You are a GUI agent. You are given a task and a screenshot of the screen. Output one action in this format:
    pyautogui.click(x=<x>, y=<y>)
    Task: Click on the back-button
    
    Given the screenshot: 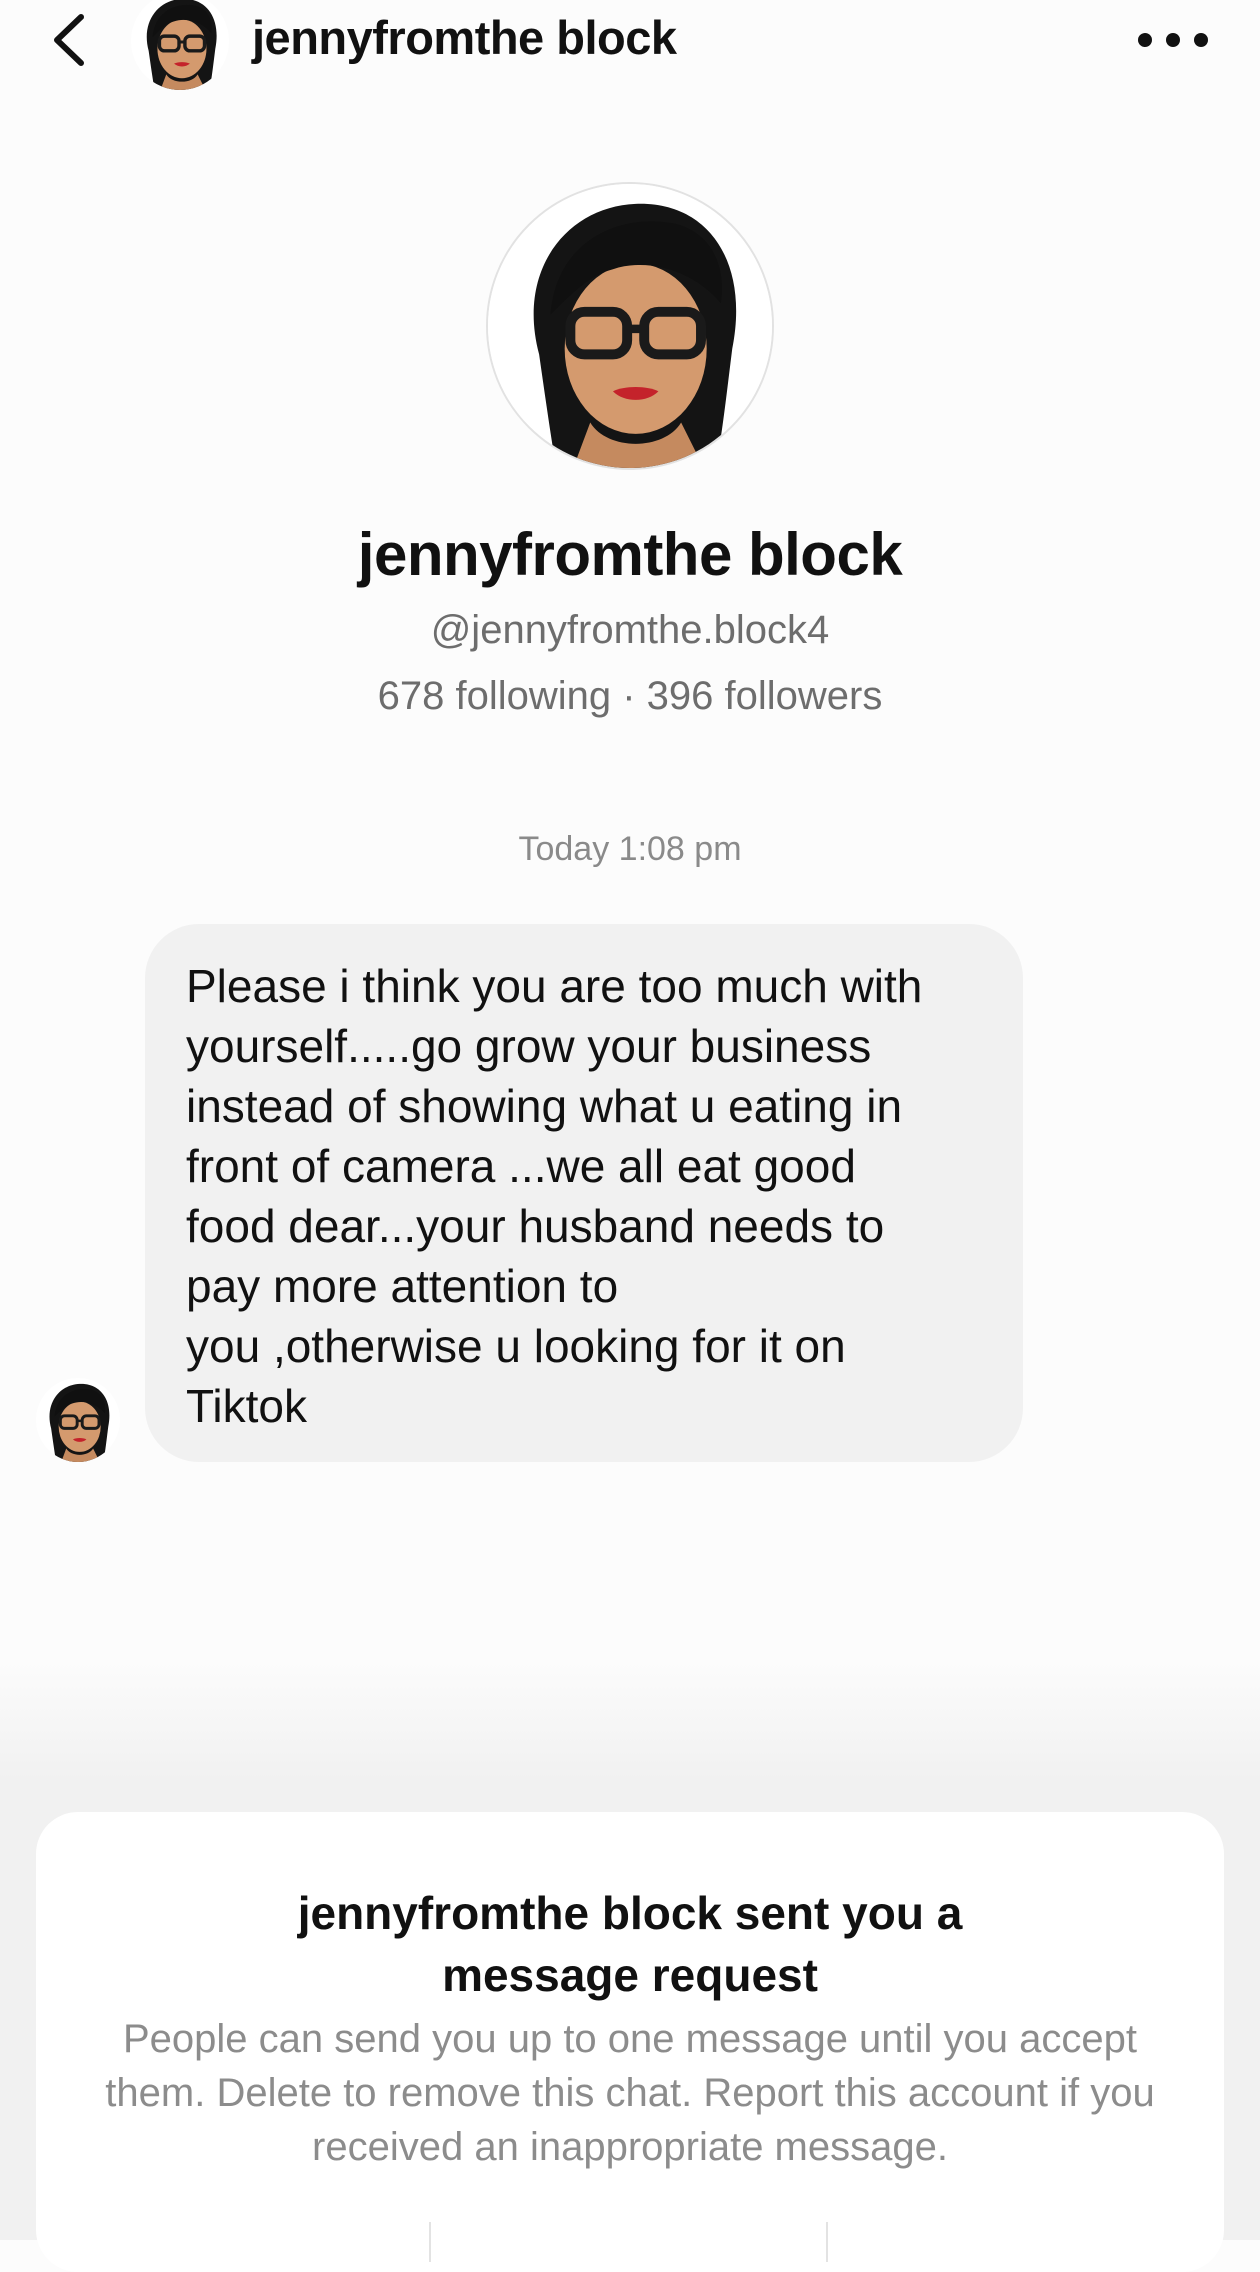 What is the action you would take?
    pyautogui.click(x=68, y=40)
    